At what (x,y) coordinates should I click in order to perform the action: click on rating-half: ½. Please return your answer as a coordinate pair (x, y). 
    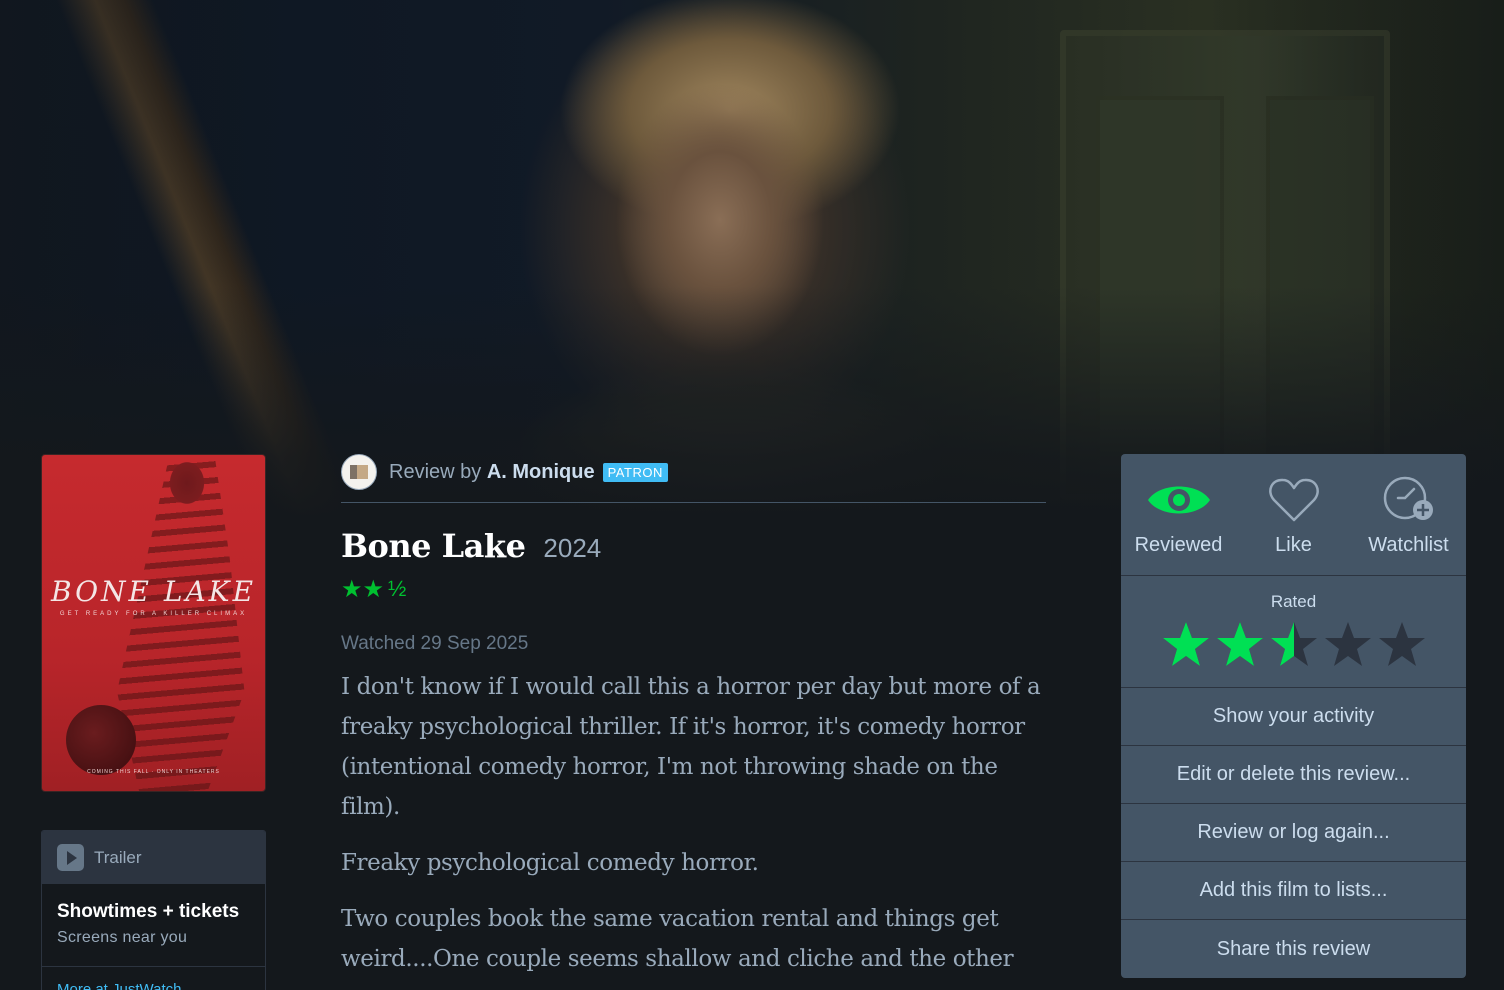
    Looking at the image, I should click on (397, 588).